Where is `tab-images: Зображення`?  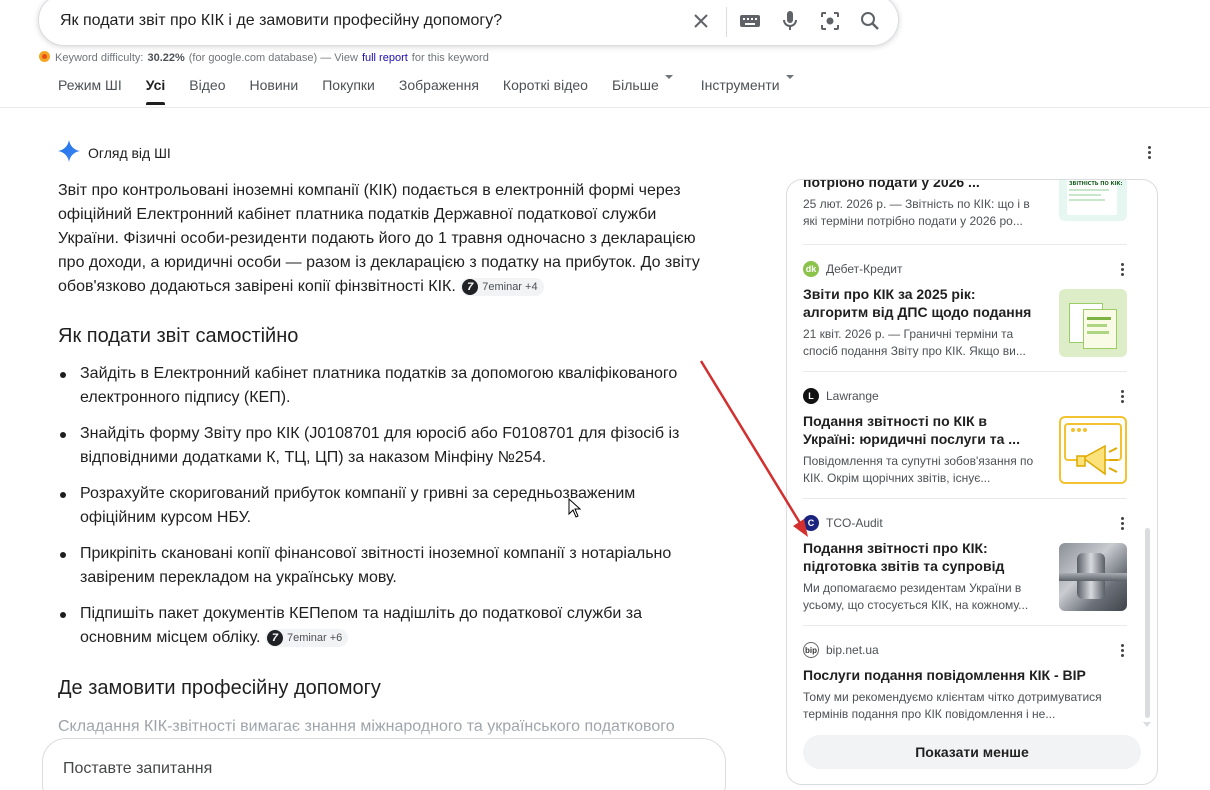 tab-images: Зображення is located at coordinates (439, 92).